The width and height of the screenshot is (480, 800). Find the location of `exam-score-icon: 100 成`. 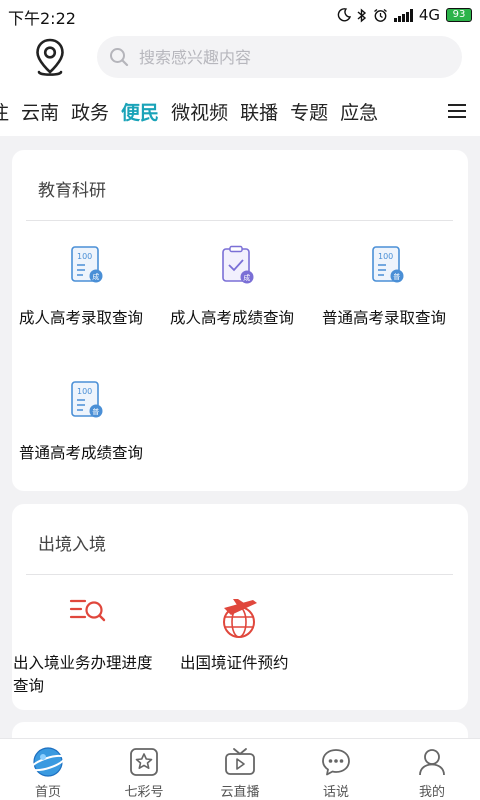

exam-score-icon: 100 成 is located at coordinates (87, 264).